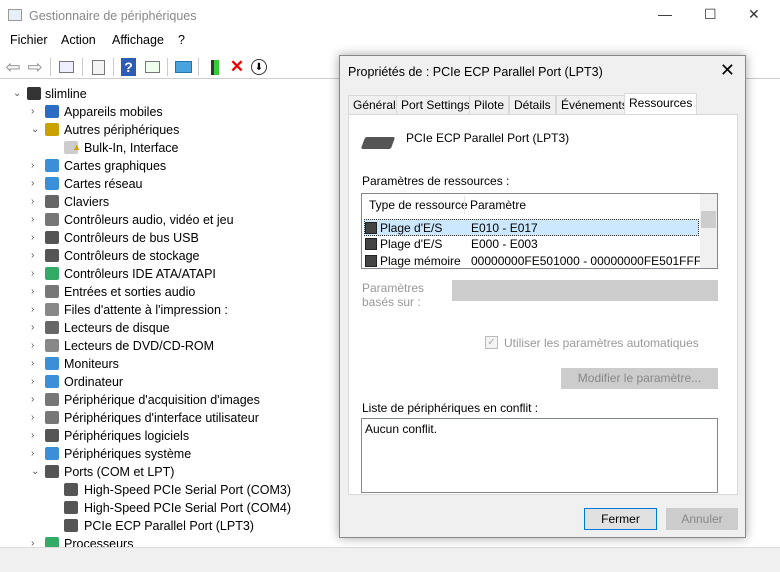 The image size is (780, 572). What do you see at coordinates (708, 231) in the screenshot?
I see `list-scrollbar` at bounding box center [708, 231].